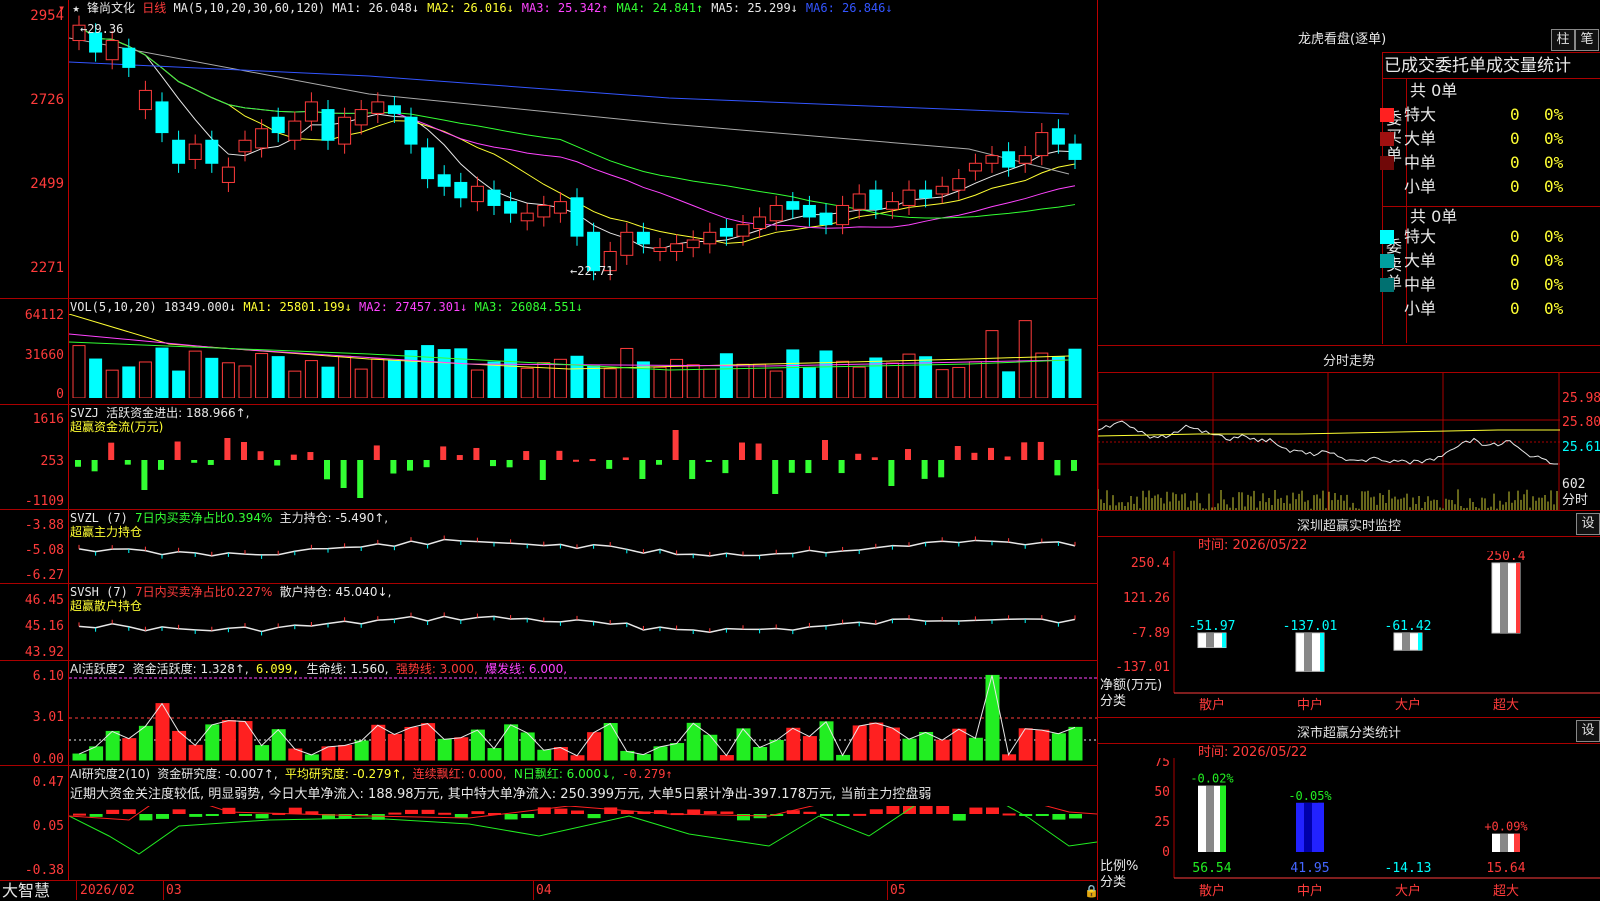 This screenshot has width=1600, height=901. Describe the element at coordinates (102, 29) in the screenshot. I see `high-price-mark: ←29.36` at that location.